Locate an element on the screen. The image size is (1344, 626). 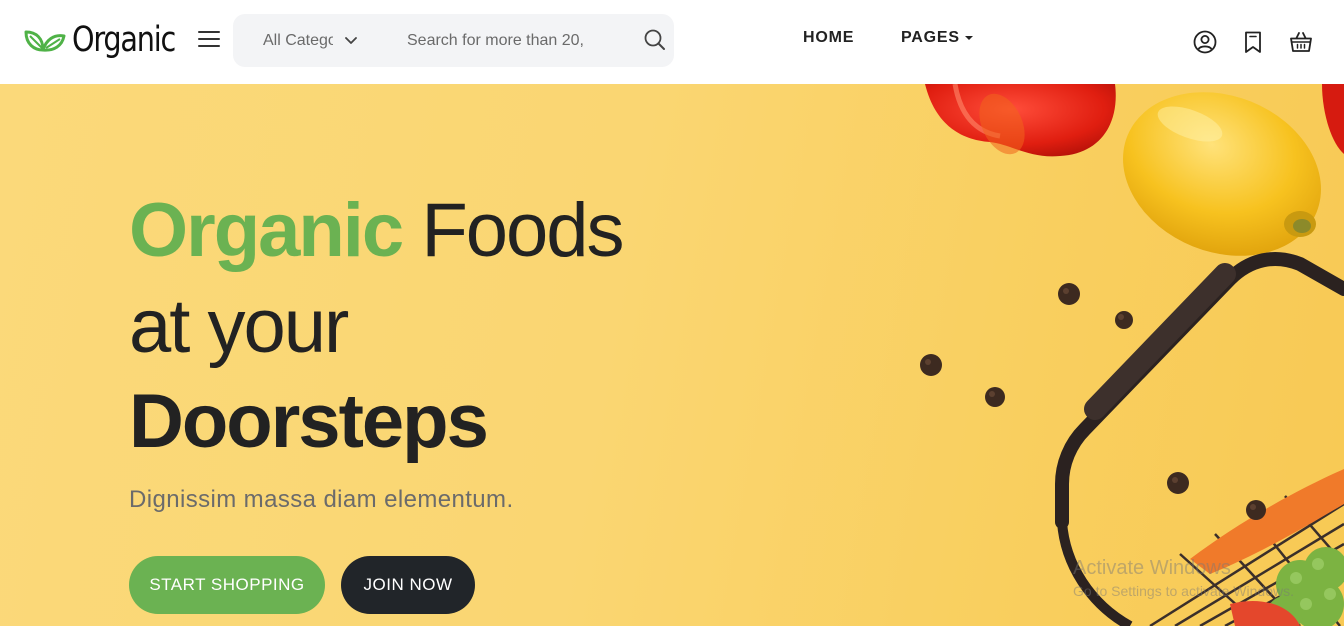
site-logo: Organic is located at coordinates (111, 40).